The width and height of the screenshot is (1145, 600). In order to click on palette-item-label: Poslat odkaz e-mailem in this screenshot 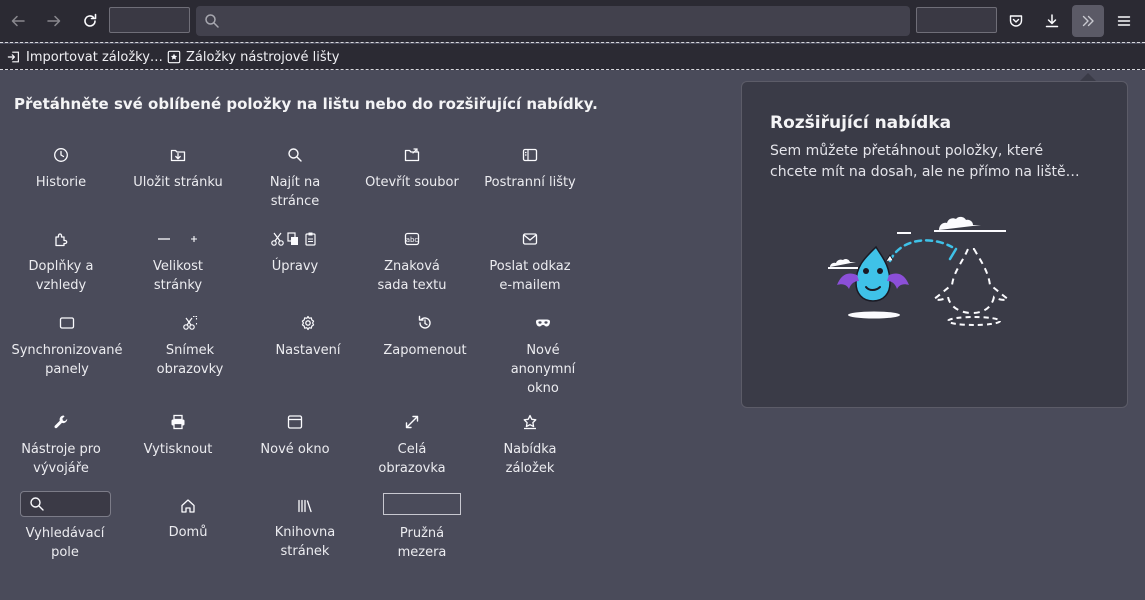, I will do `click(530, 276)`.